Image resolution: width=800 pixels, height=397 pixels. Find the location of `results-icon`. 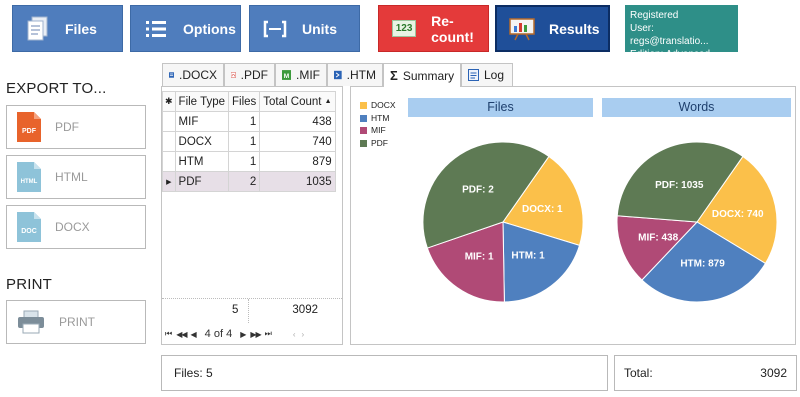

results-icon is located at coordinates (522, 29).